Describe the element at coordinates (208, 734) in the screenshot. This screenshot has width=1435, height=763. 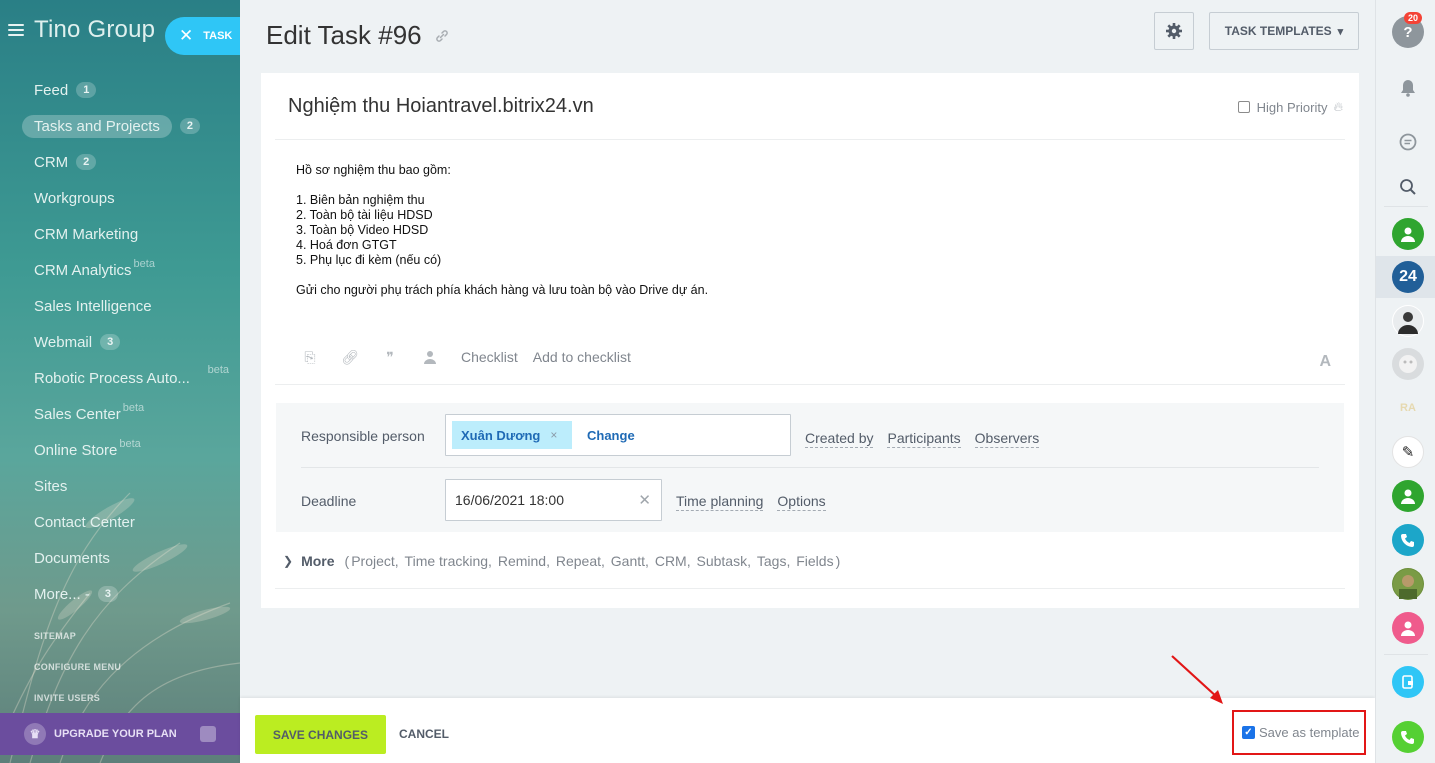
I see `printer-icon` at that location.